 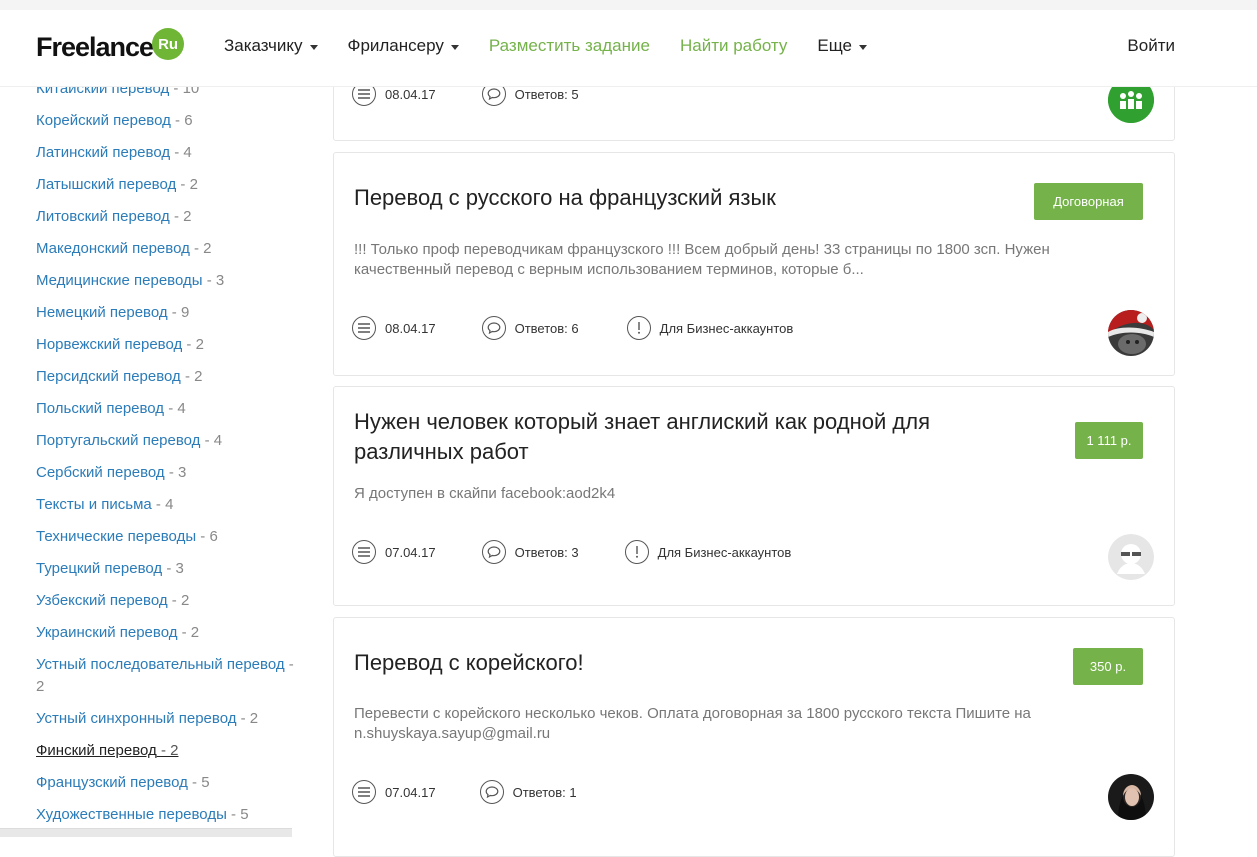 What do you see at coordinates (1088, 201) in the screenshot?
I see `price-badge: Договорная` at bounding box center [1088, 201].